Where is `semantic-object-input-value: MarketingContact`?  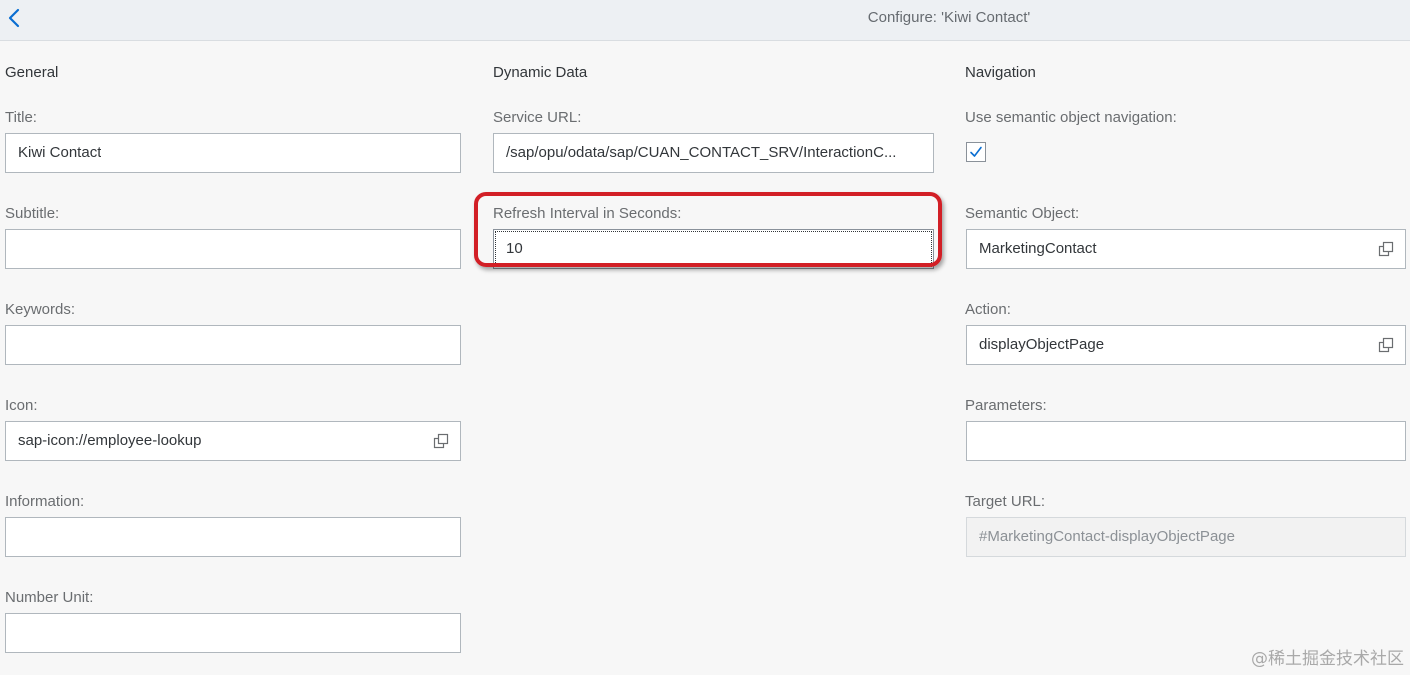 semantic-object-input-value: MarketingContact is located at coordinates (1038, 248).